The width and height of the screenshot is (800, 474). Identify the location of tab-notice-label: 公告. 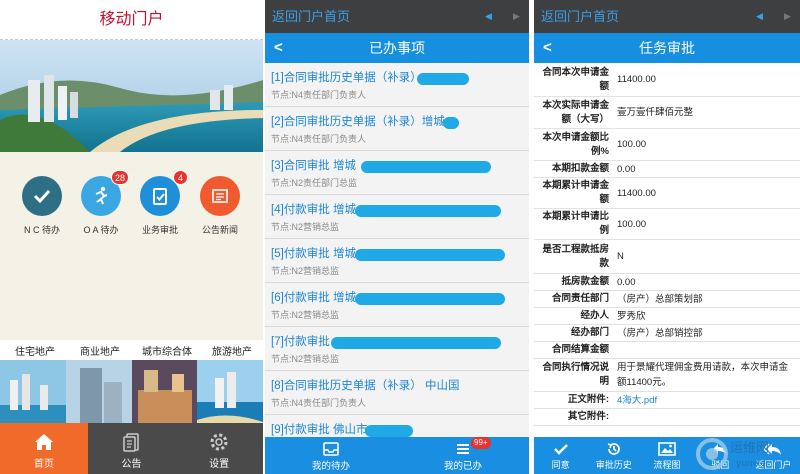
(131, 464).